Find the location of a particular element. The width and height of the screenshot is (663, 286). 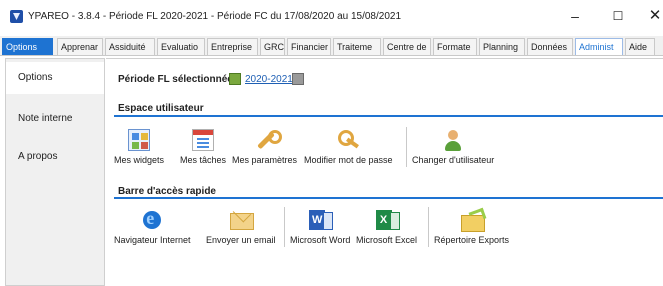

maximize-button: ☐ is located at coordinates (618, 16).